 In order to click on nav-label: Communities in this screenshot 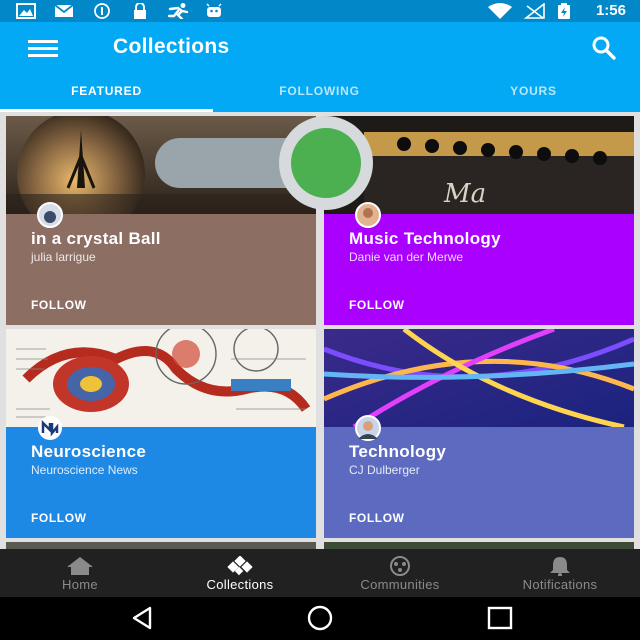, I will do `click(400, 584)`.